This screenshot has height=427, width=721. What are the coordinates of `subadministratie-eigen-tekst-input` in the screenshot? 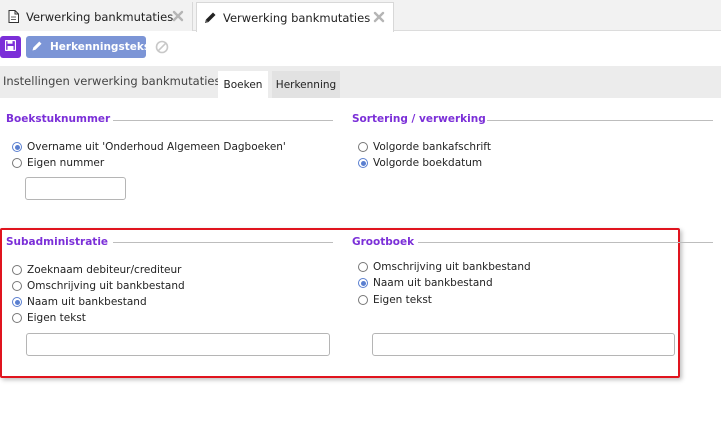 It's located at (178, 344).